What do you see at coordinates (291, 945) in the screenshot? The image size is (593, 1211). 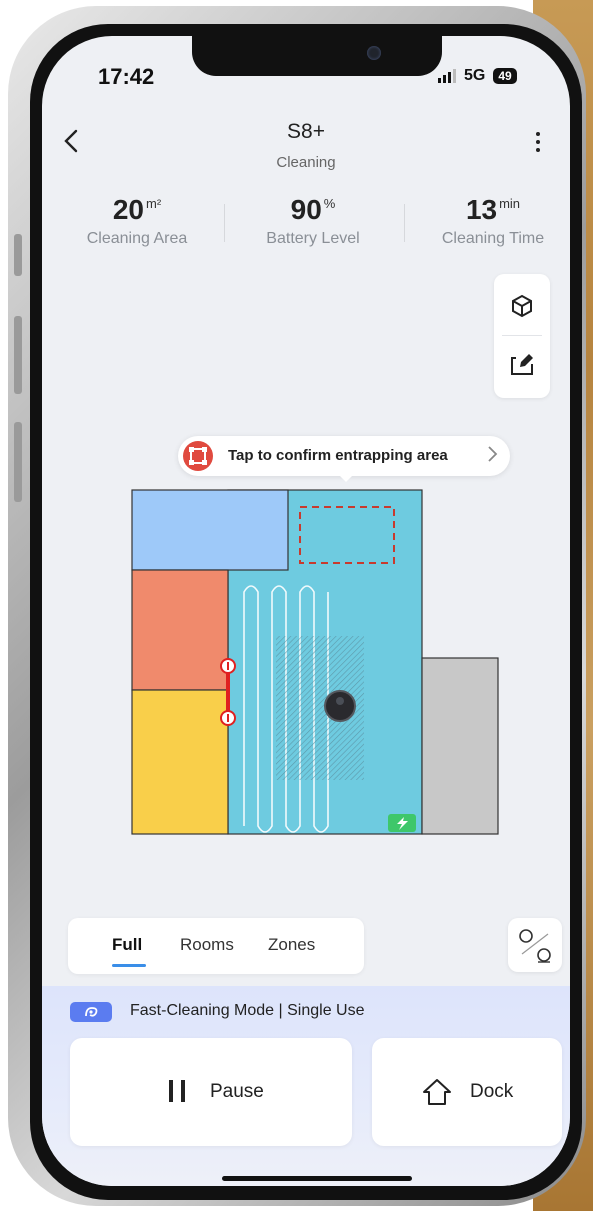 I see `tab-zones: Zones` at bounding box center [291, 945].